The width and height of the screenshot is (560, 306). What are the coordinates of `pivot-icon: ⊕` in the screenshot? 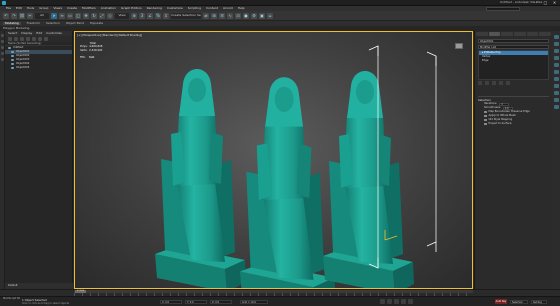 It's located at (134, 15).